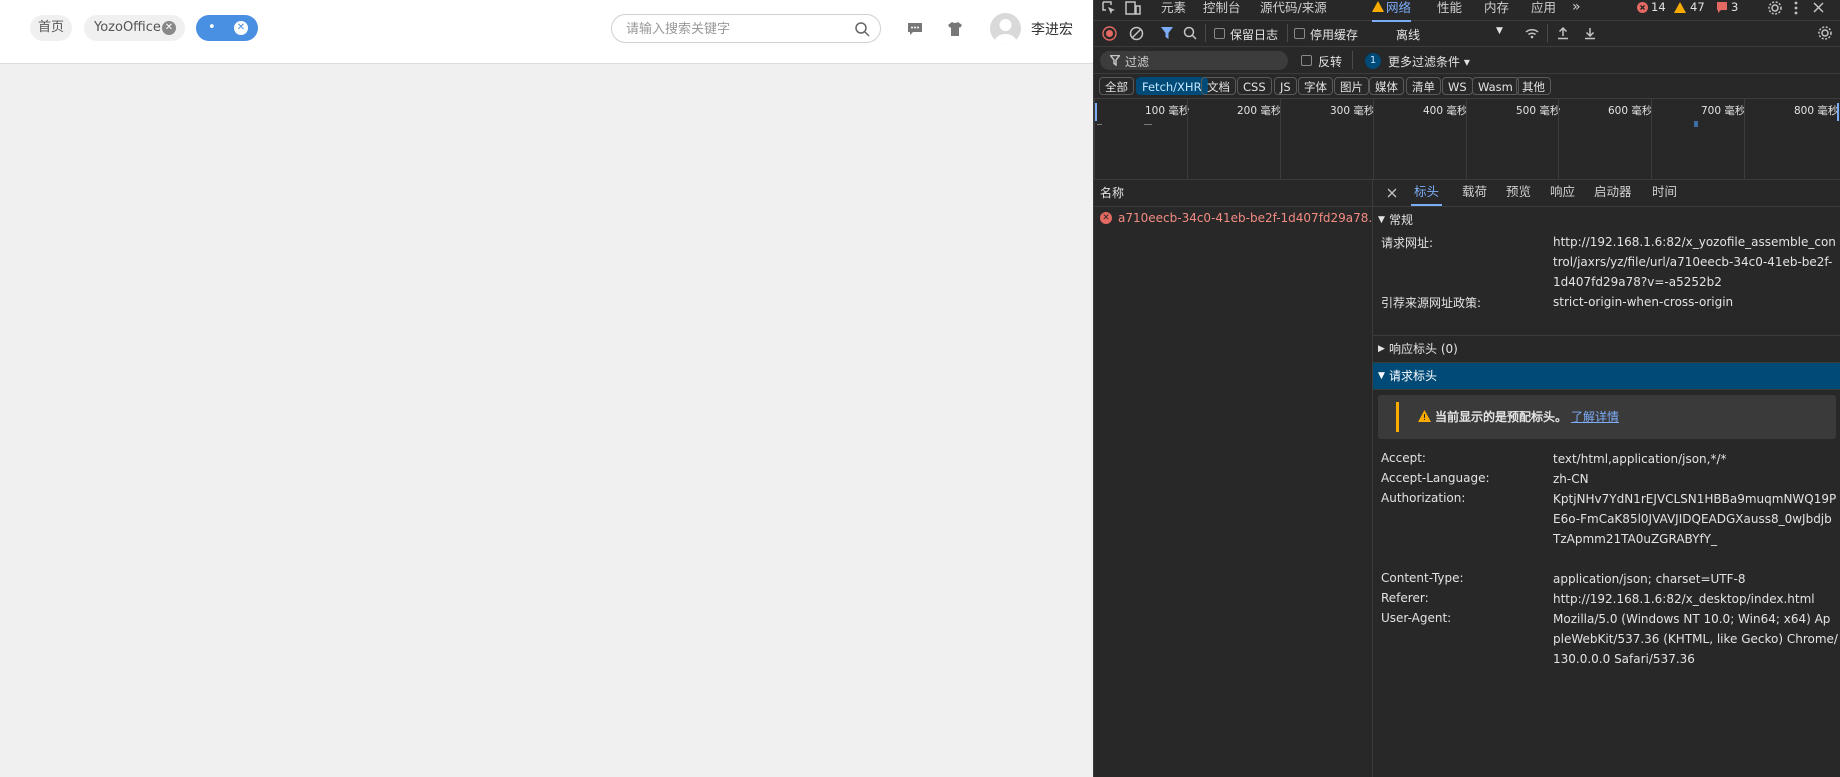 This screenshot has width=1840, height=777. I want to click on gear-icon, so click(1775, 8).